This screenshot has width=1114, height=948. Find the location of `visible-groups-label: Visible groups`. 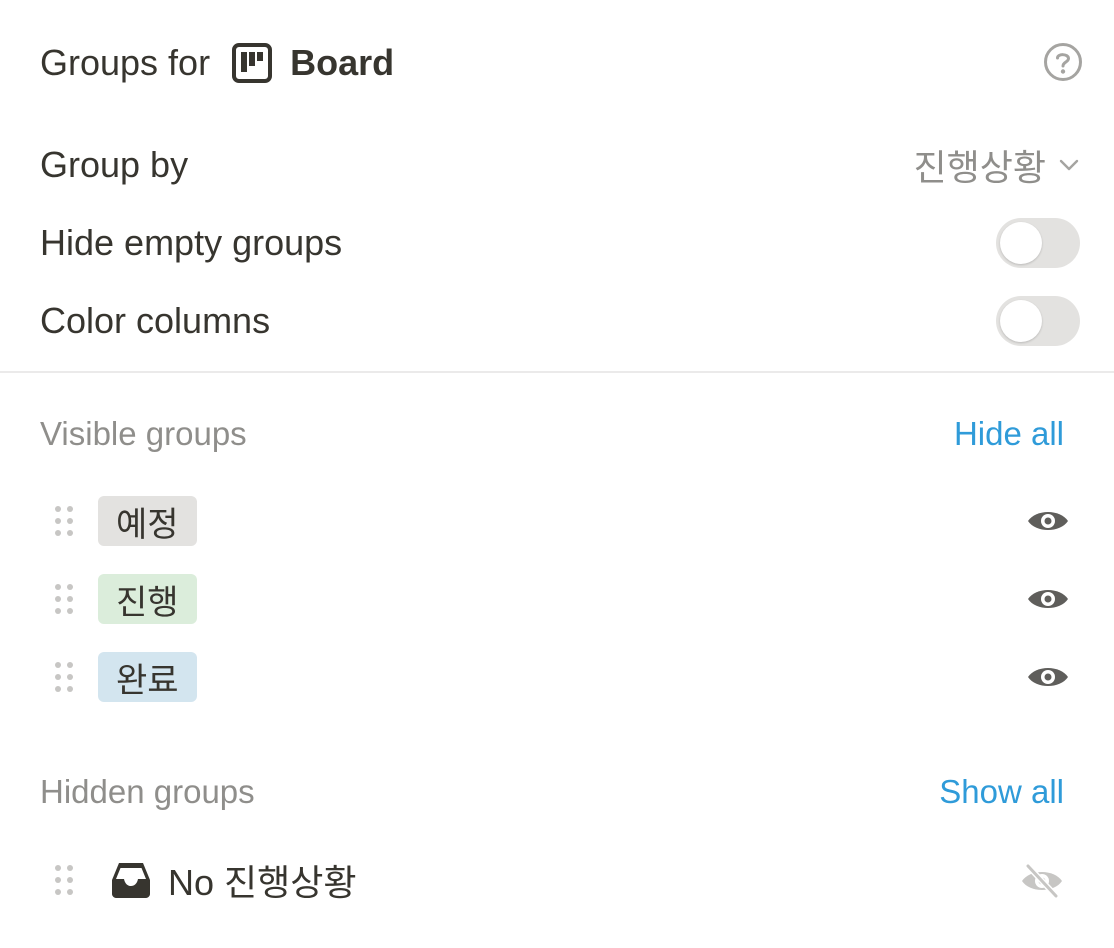

visible-groups-label: Visible groups is located at coordinates (143, 433).